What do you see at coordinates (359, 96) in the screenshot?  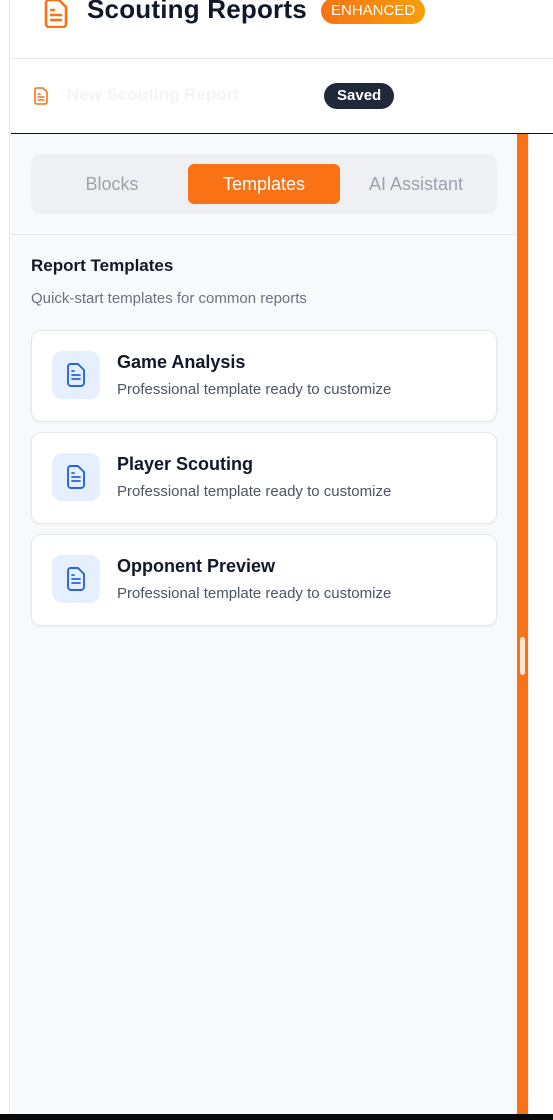 I see `saved-status-badge: Saved` at bounding box center [359, 96].